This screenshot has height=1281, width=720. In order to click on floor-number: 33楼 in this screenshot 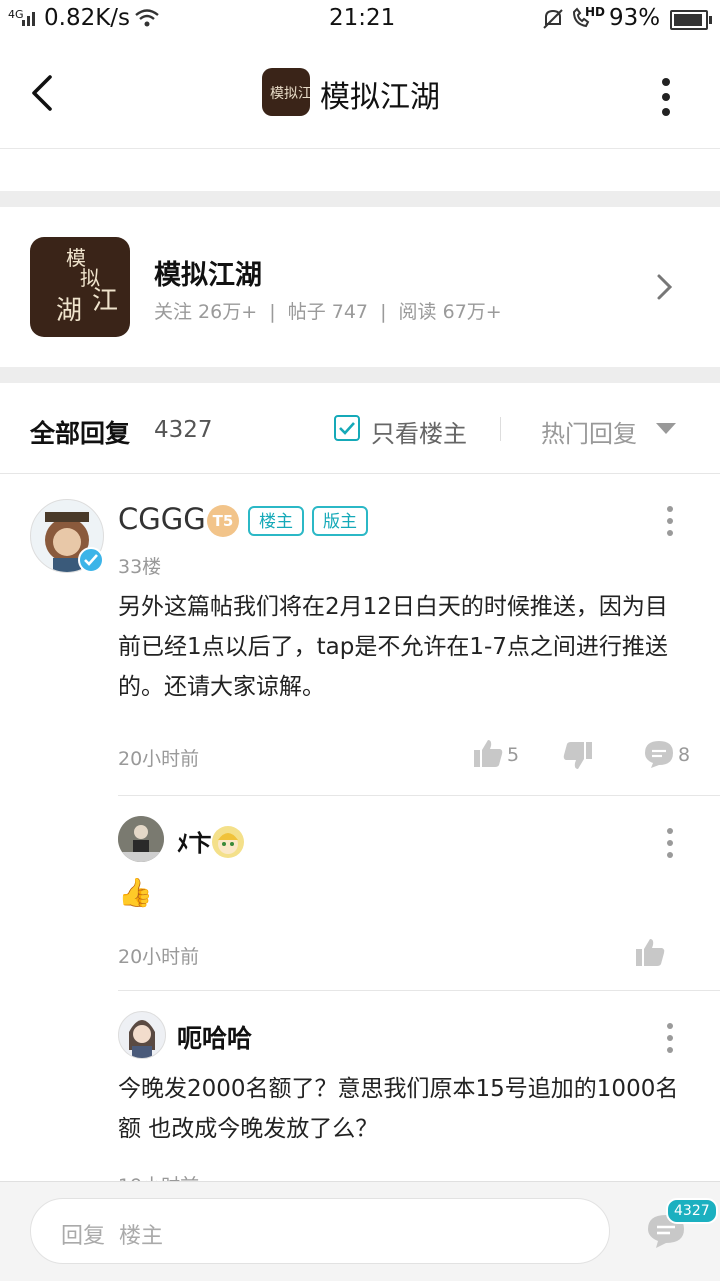, I will do `click(140, 567)`.